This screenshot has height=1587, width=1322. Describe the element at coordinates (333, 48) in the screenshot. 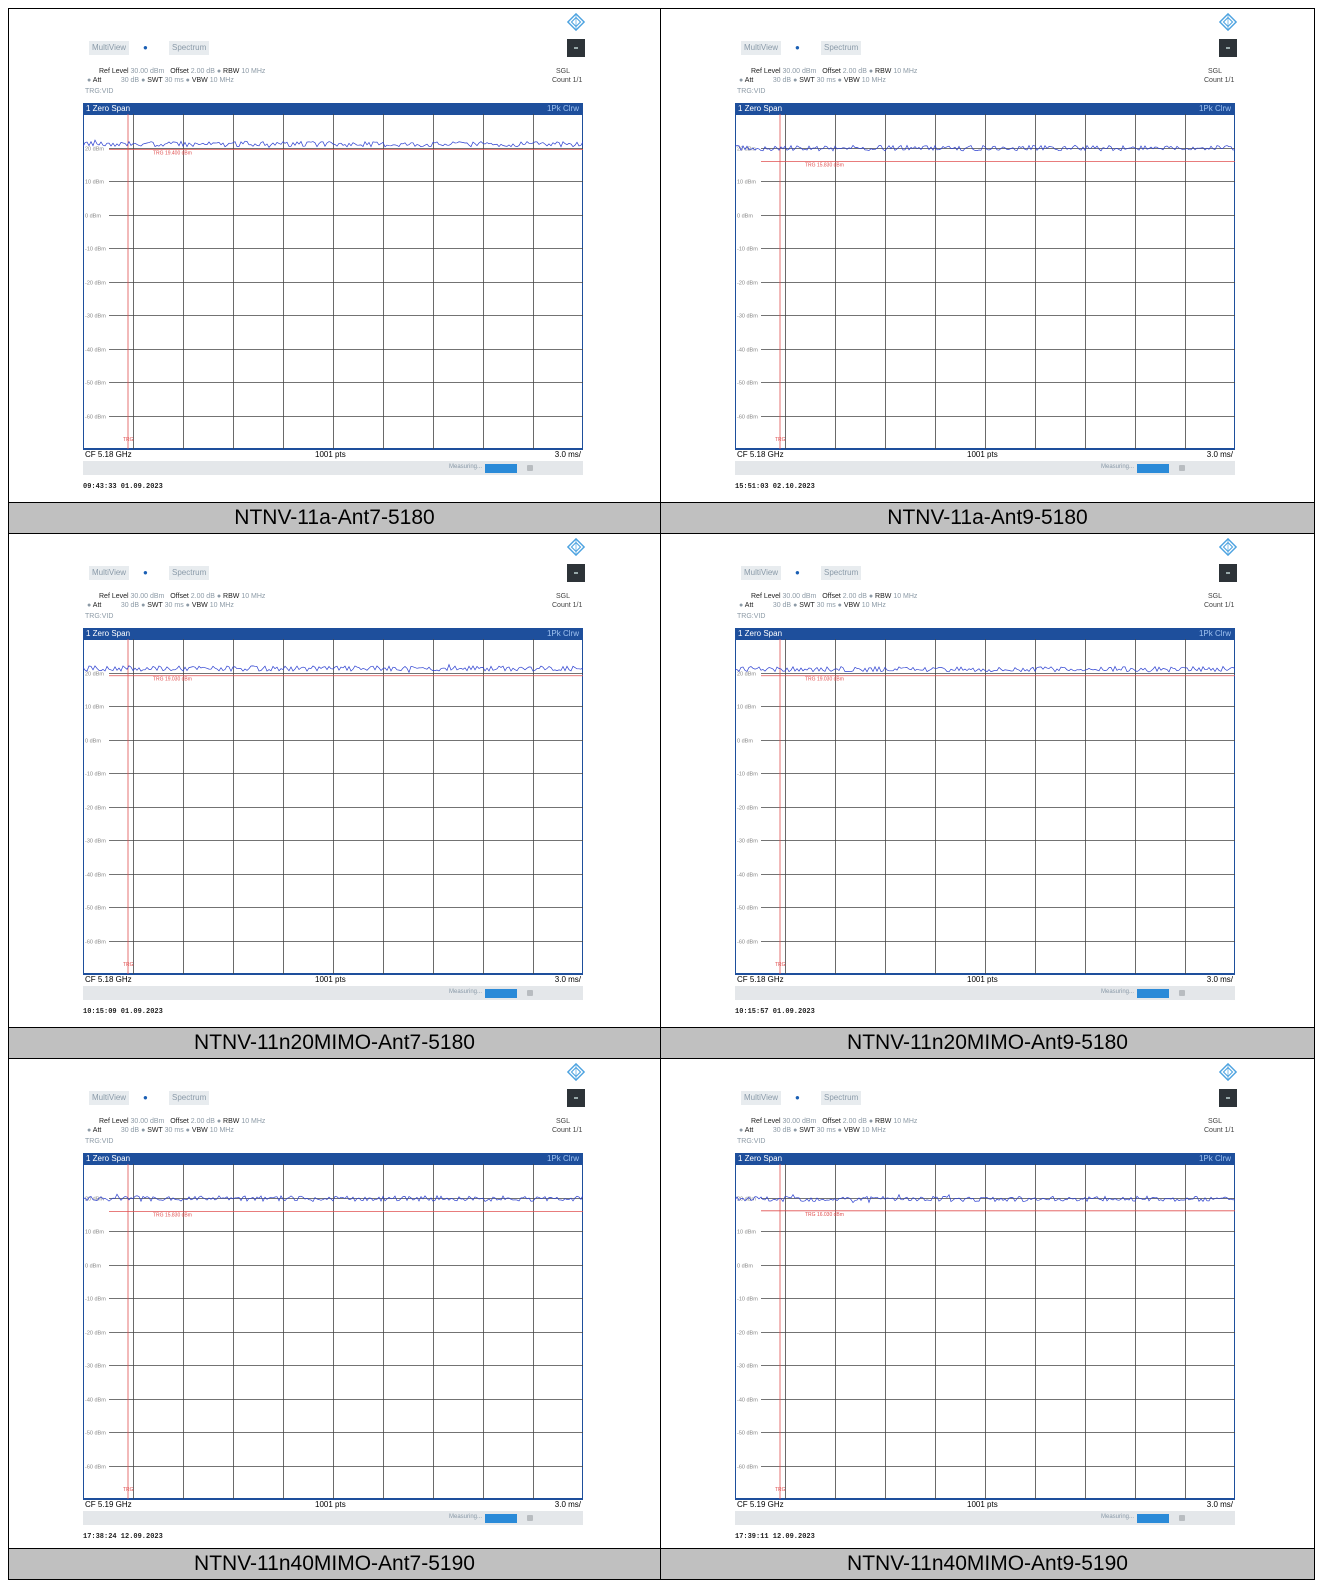

I see `view-tabs: MultiView ● Spectrum` at that location.